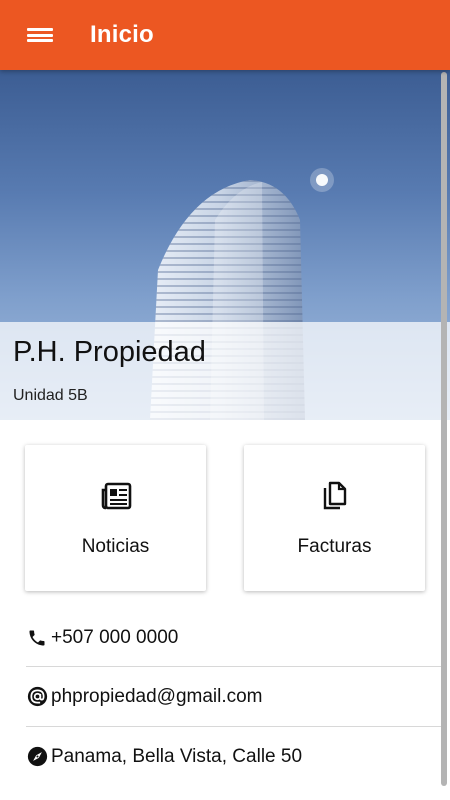 The image size is (450, 800). I want to click on bills-label: Facturas, so click(334, 546).